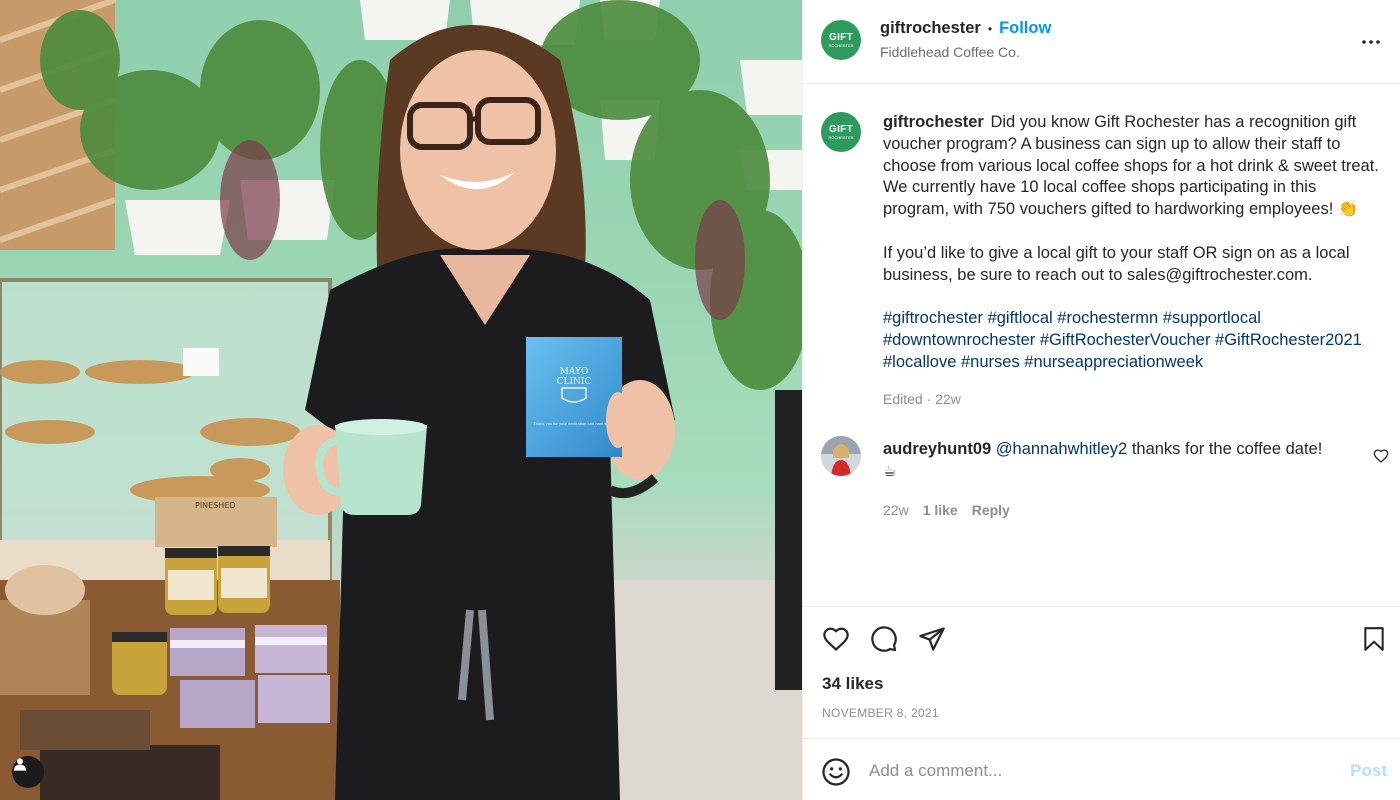 The image size is (1400, 800). What do you see at coordinates (896, 510) in the screenshot?
I see `reply-time: 22w` at bounding box center [896, 510].